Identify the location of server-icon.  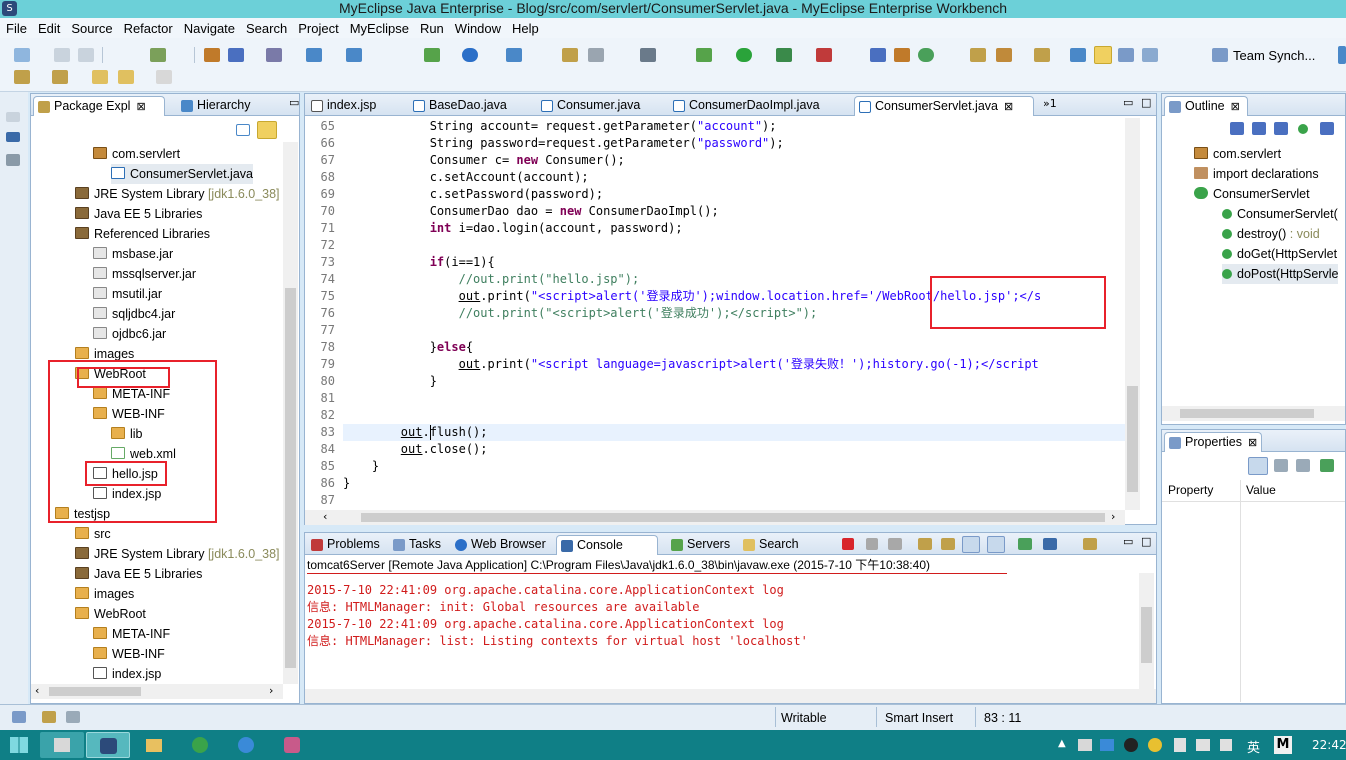
(432, 55).